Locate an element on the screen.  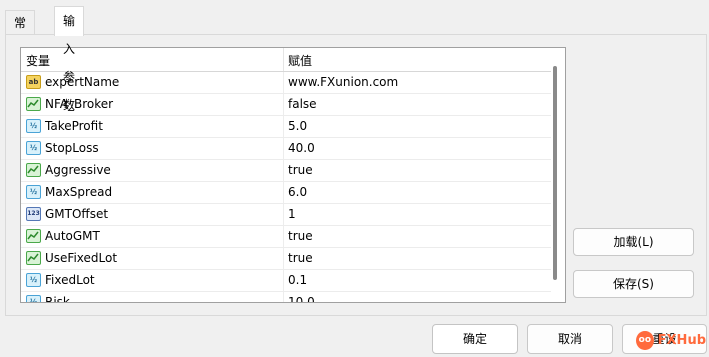
table-row: 123 GMTOffset 1 is located at coordinates (286, 215).